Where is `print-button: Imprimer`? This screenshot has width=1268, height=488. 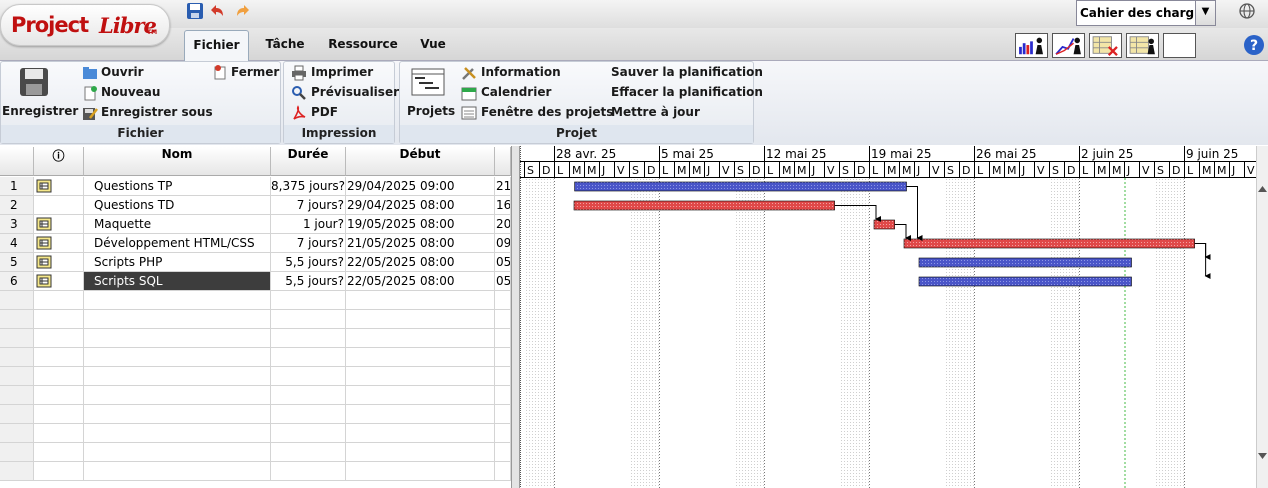
print-button: Imprimer is located at coordinates (342, 72).